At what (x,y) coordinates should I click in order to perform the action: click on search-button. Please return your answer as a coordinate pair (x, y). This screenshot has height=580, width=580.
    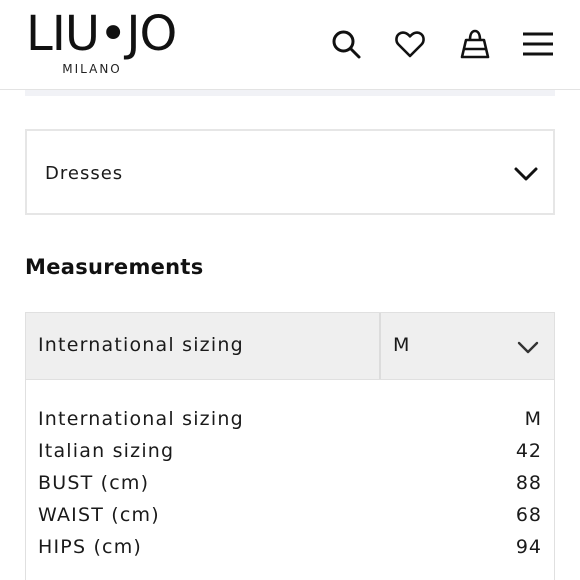
    Looking at the image, I should click on (346, 44).